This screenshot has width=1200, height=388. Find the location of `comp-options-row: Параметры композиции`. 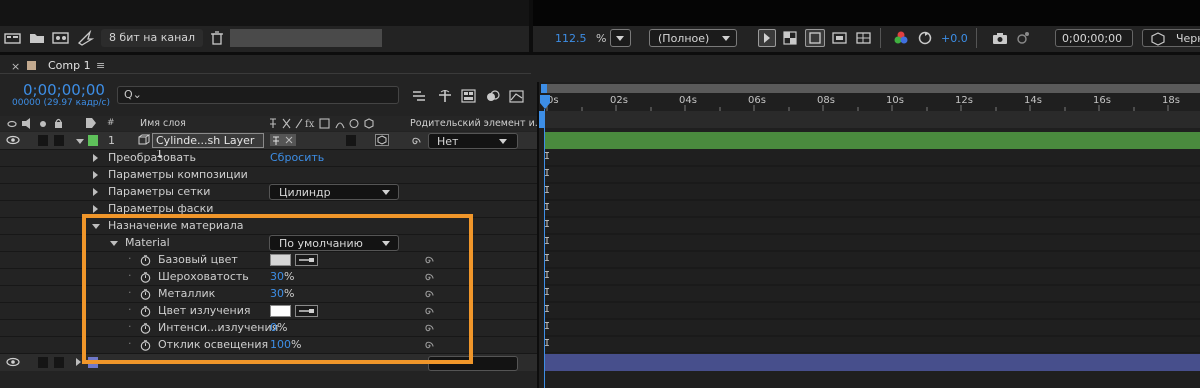

comp-options-row: Параметры композиции is located at coordinates (268, 175).